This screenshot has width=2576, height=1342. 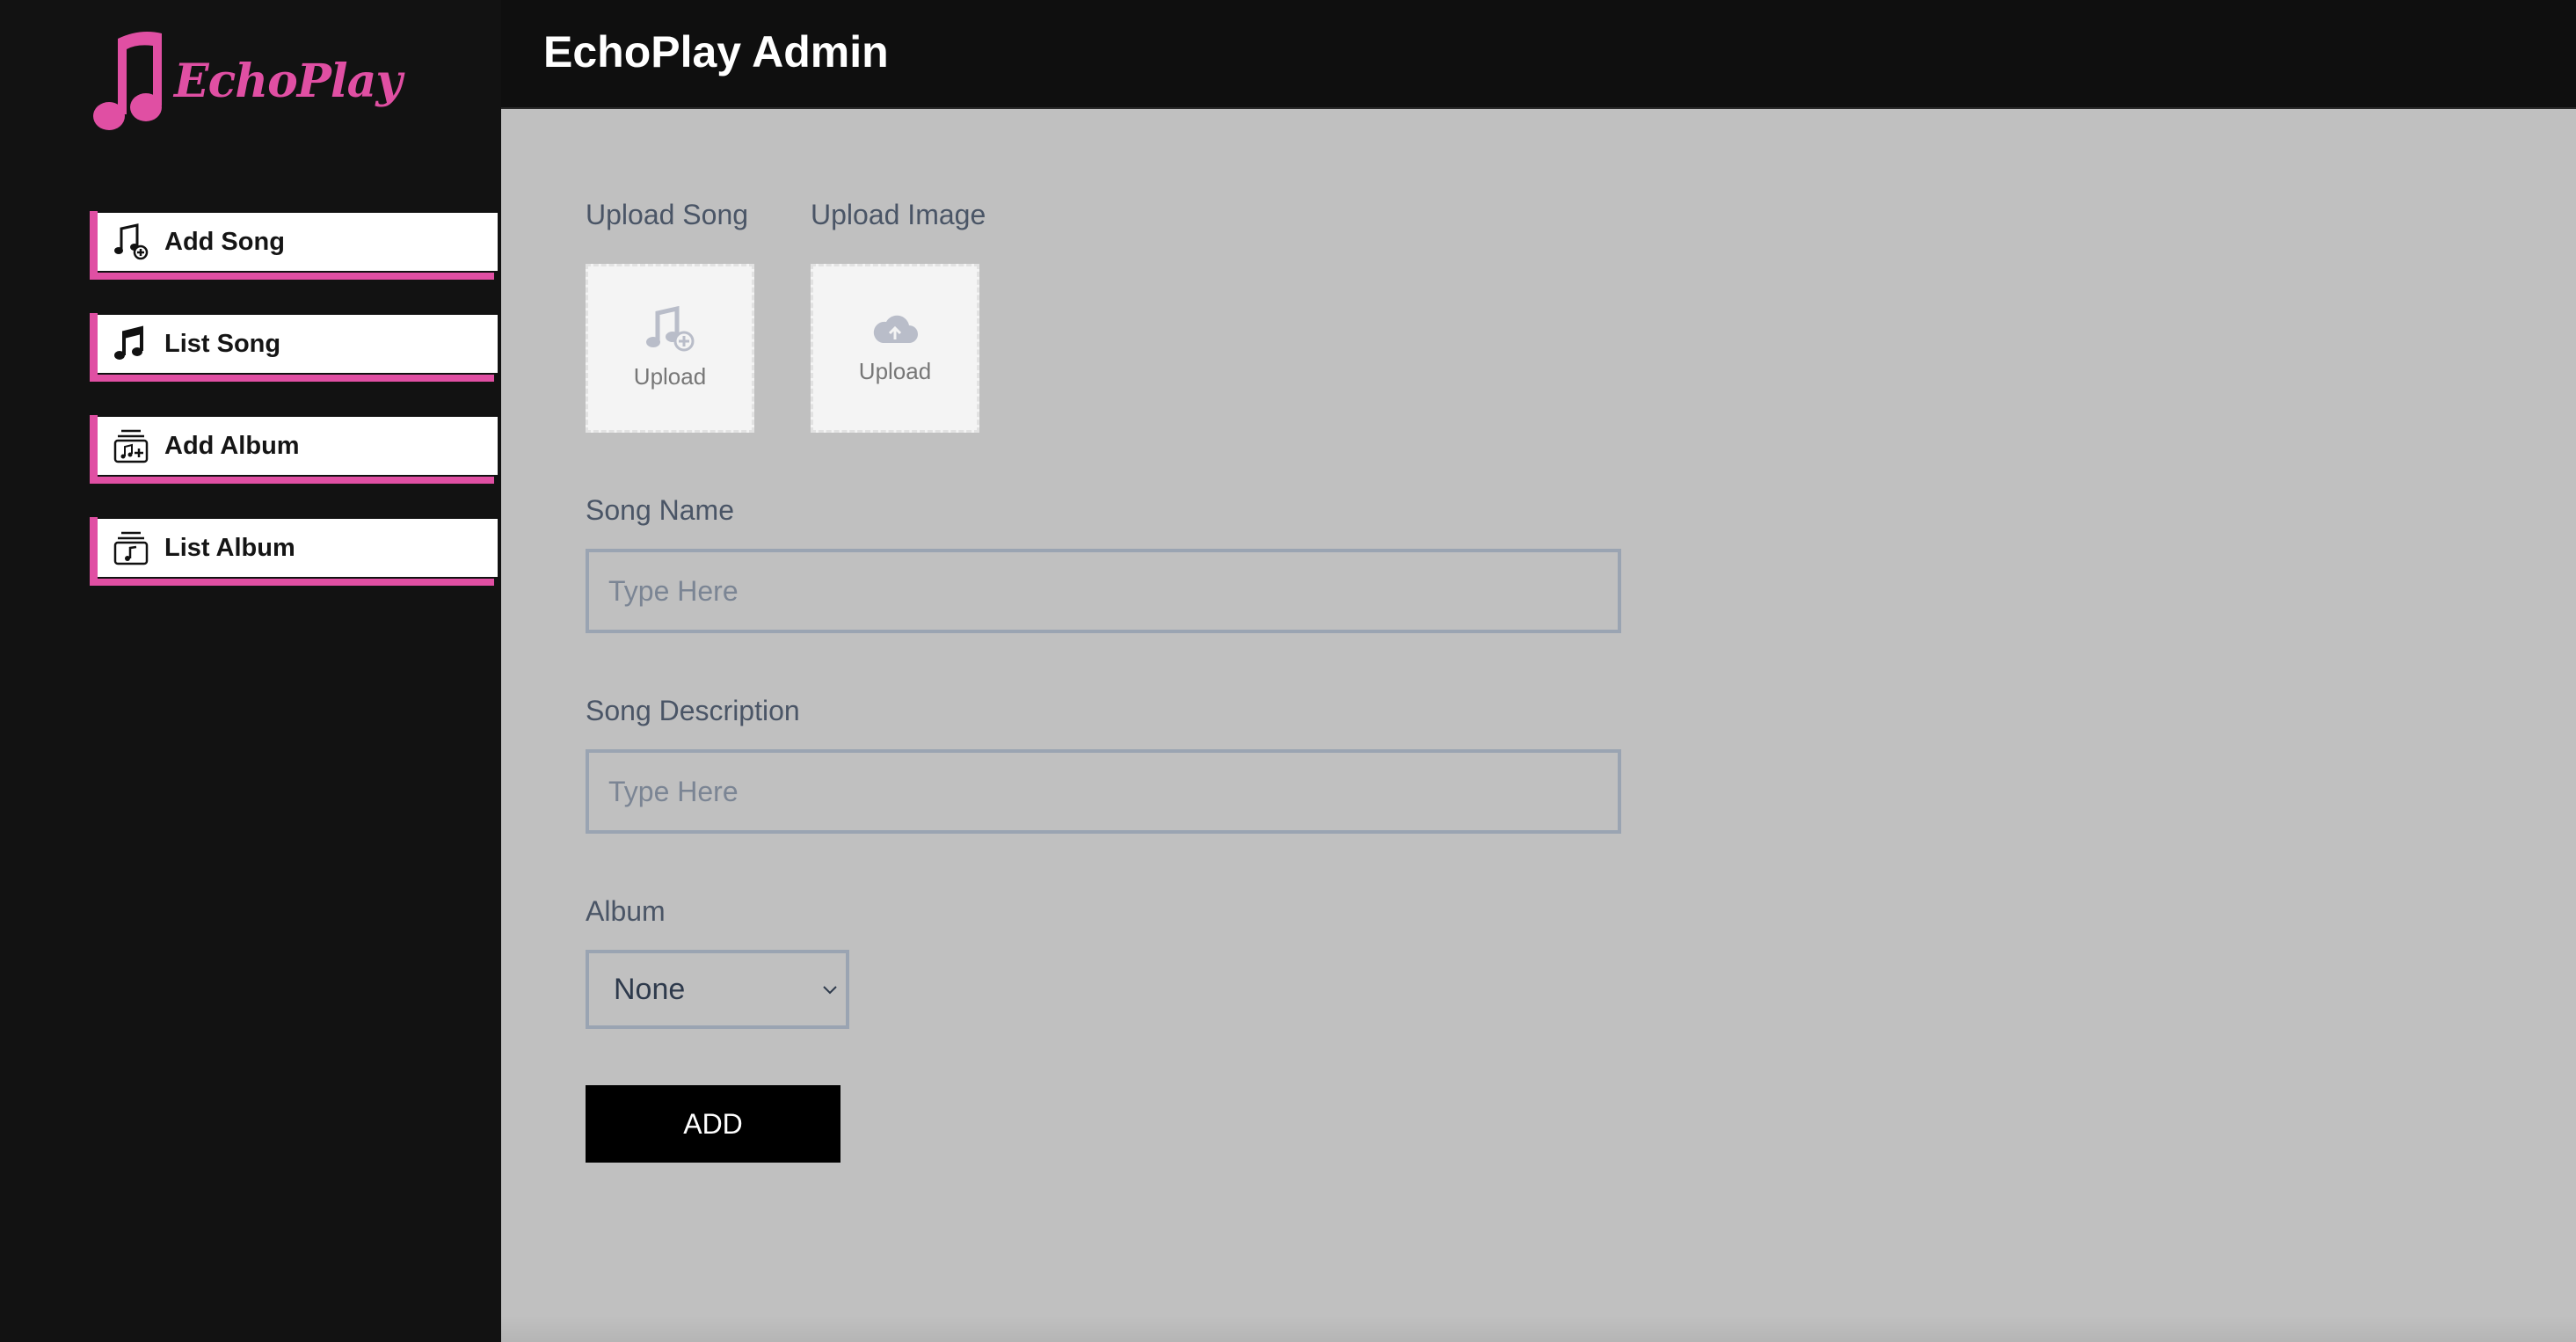 What do you see at coordinates (131, 344) in the screenshot?
I see `music-note-icon` at bounding box center [131, 344].